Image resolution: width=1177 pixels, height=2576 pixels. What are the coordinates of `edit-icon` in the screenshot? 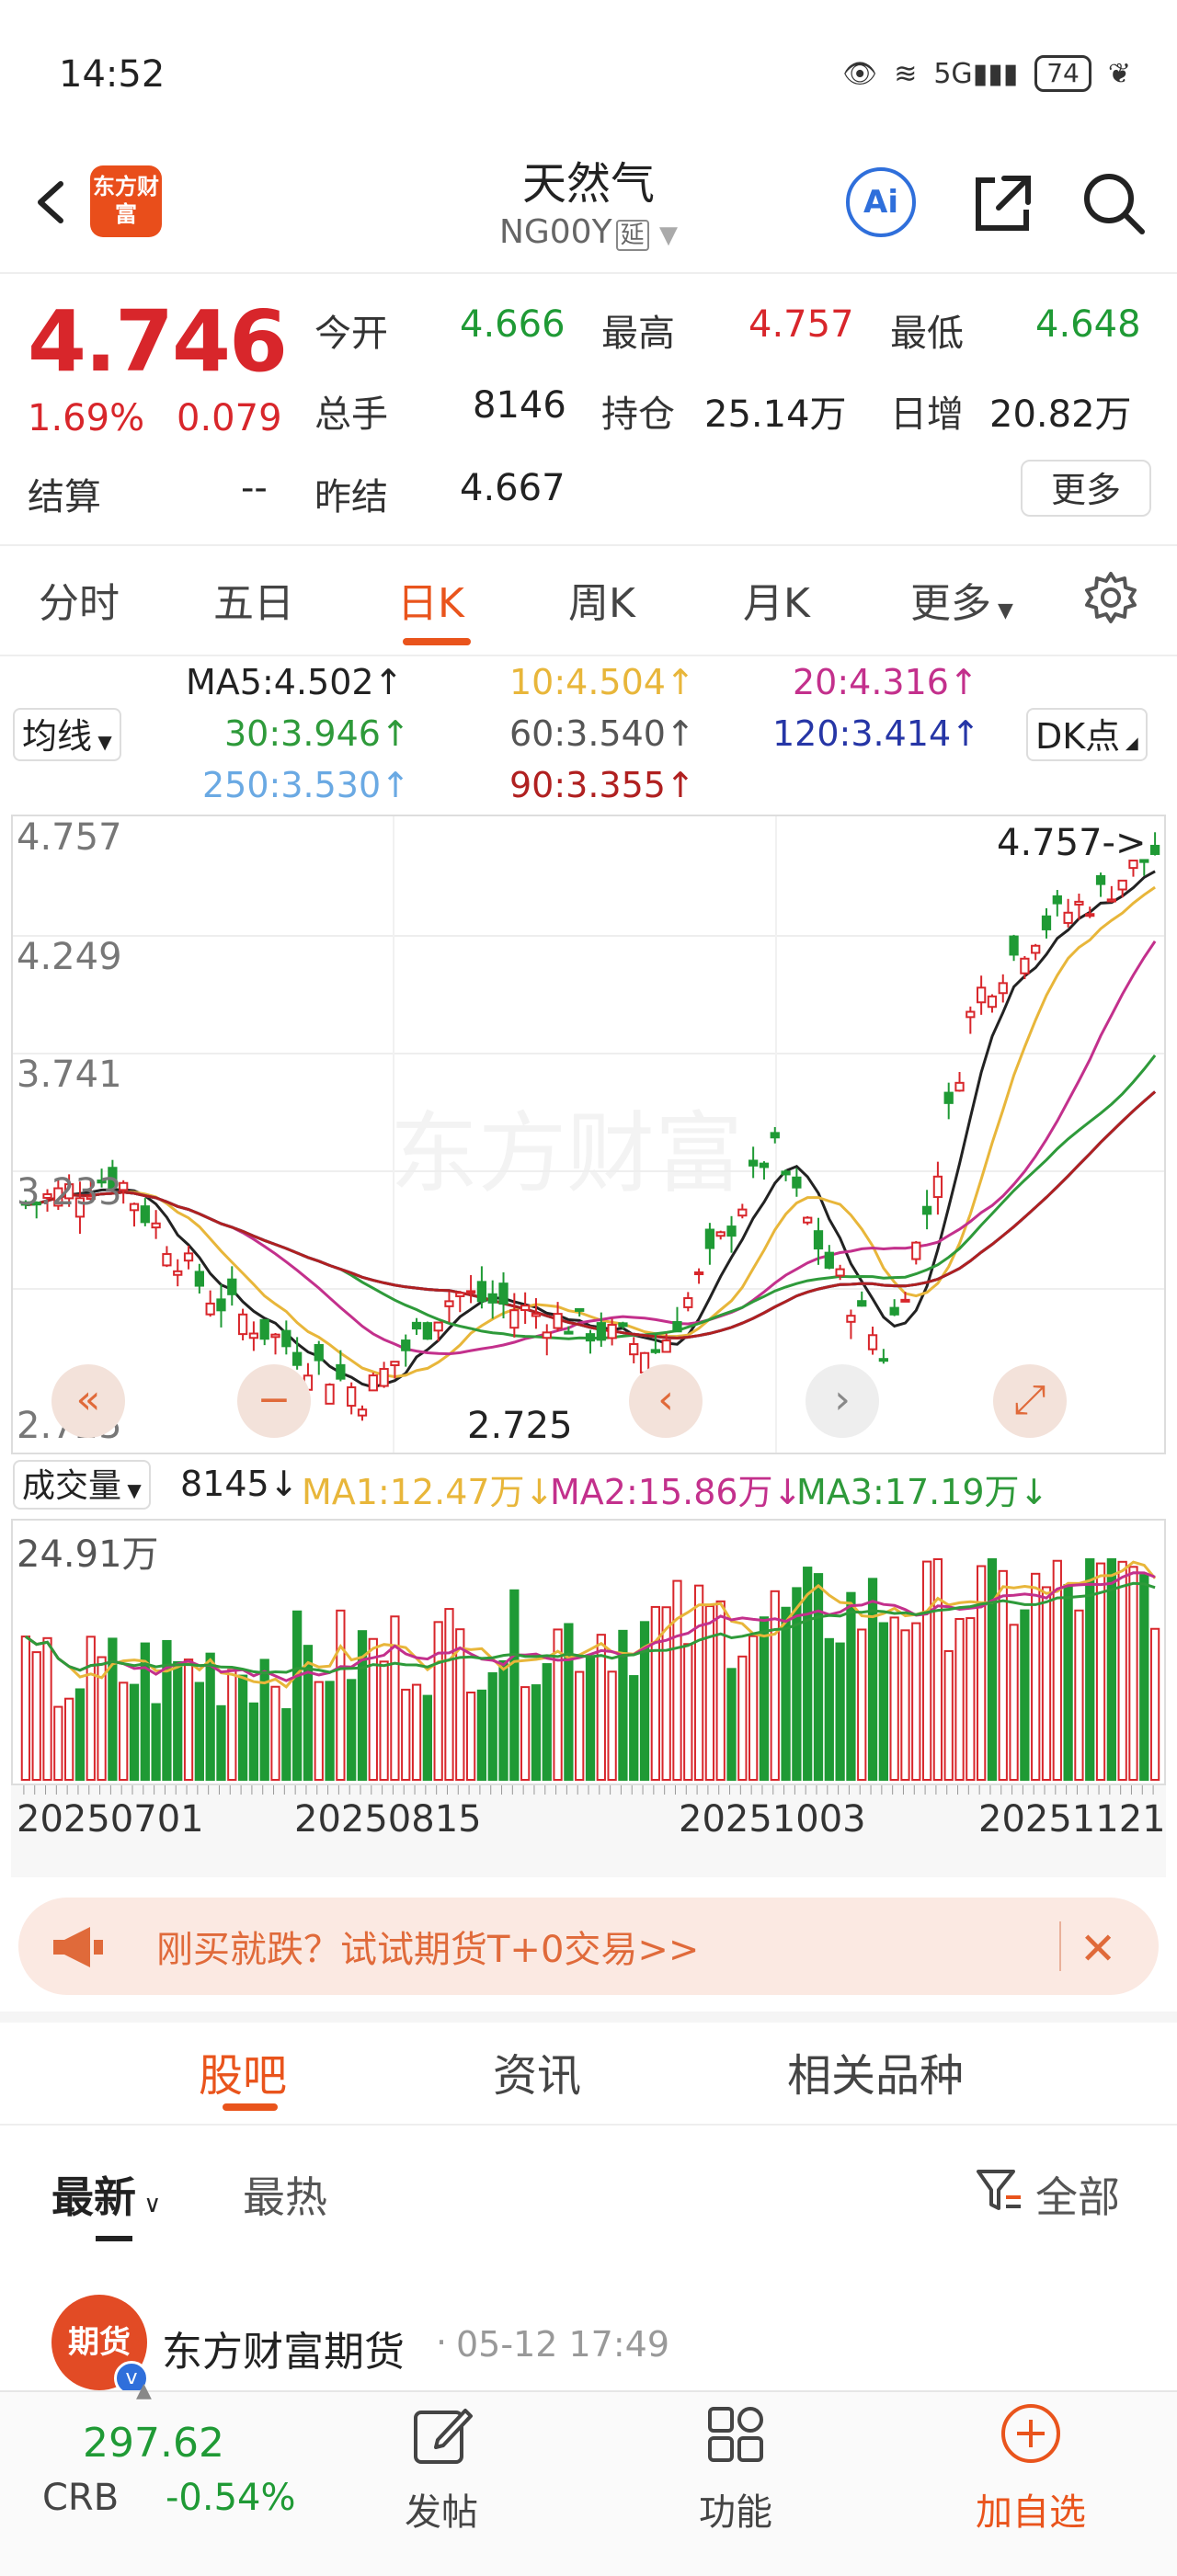 It's located at (442, 2437).